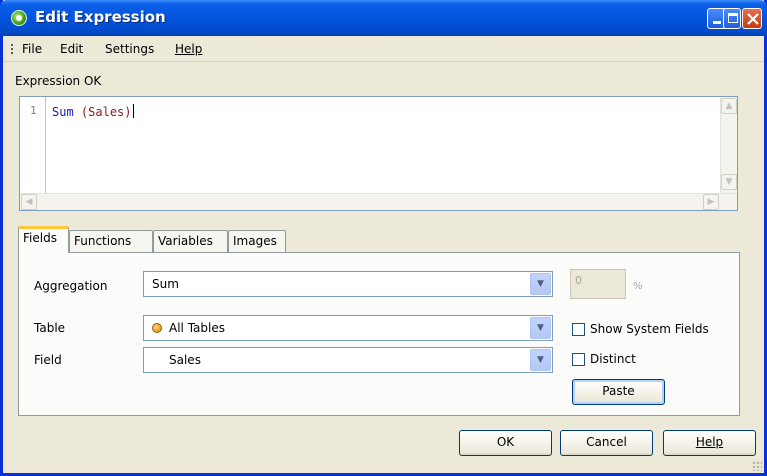  I want to click on close-icon, so click(753, 19).